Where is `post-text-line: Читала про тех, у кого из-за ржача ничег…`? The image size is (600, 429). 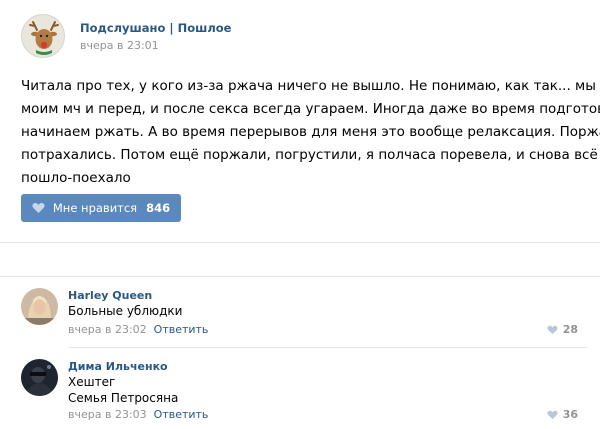 post-text-line: Читала про тех, у кого из-за ржача ничег… is located at coordinates (310, 86).